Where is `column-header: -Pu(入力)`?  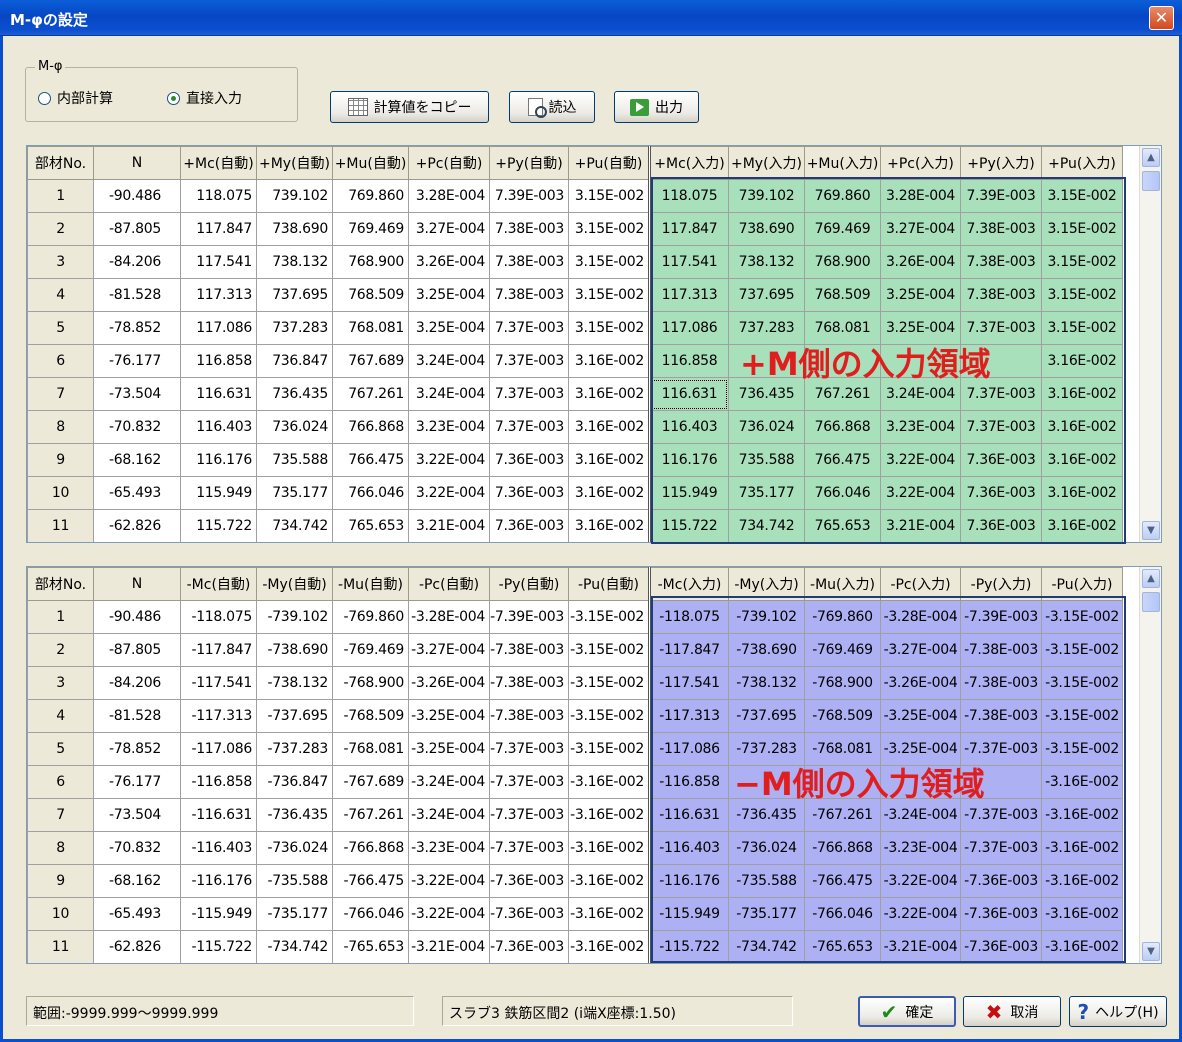
column-header: -Pu(入力) is located at coordinates (1082, 584).